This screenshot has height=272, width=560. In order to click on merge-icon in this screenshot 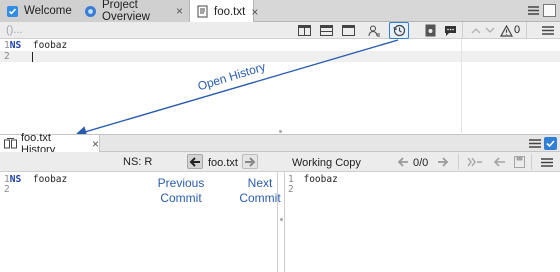, I will do `click(476, 162)`.